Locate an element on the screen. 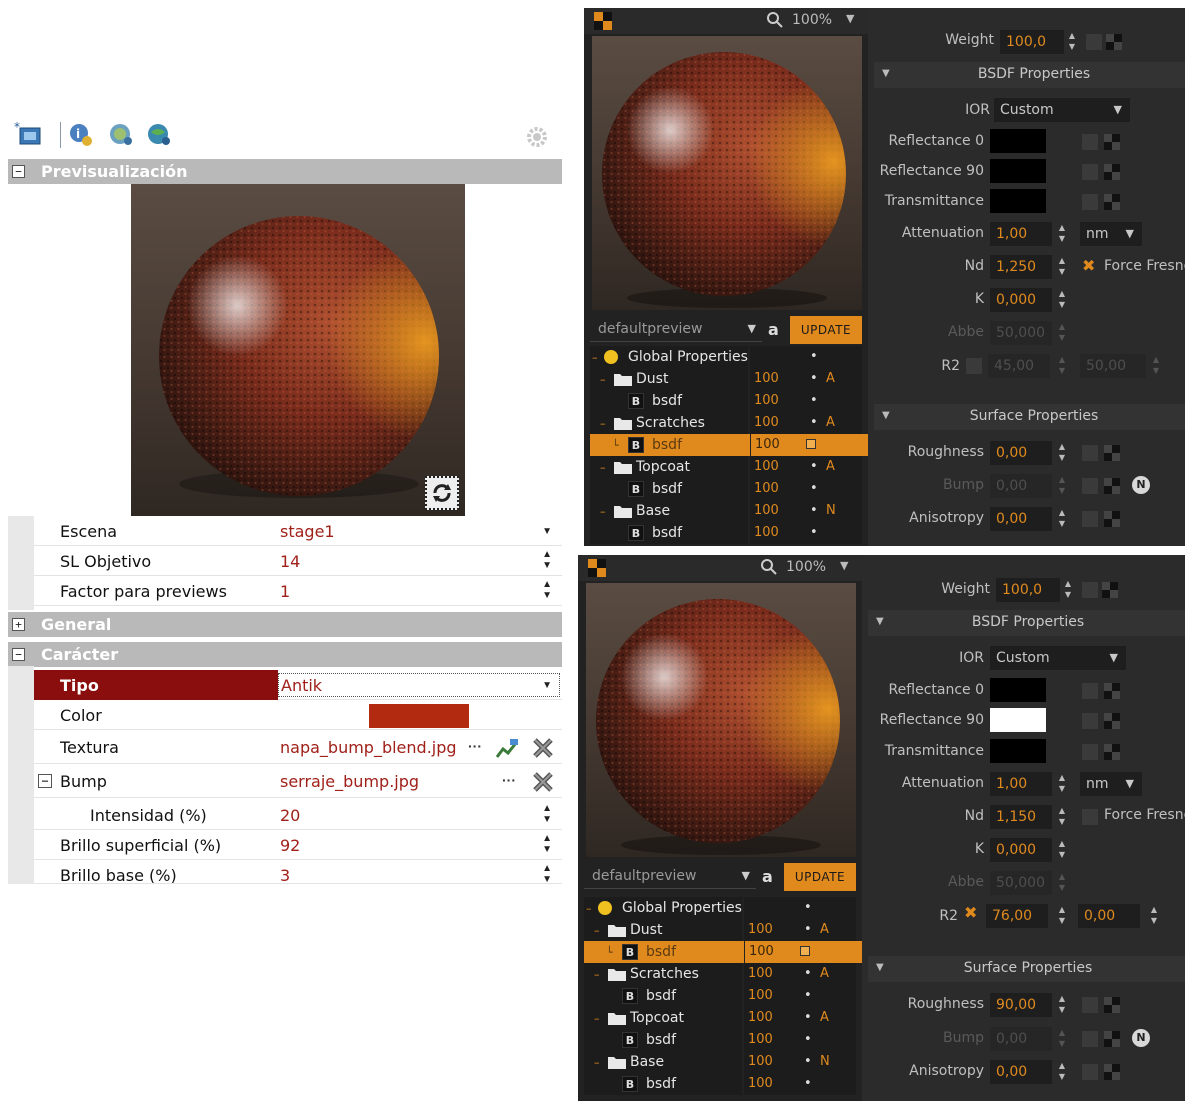 This screenshot has height=1101, width=1185. browse-texture-button: ··· is located at coordinates (475, 746).